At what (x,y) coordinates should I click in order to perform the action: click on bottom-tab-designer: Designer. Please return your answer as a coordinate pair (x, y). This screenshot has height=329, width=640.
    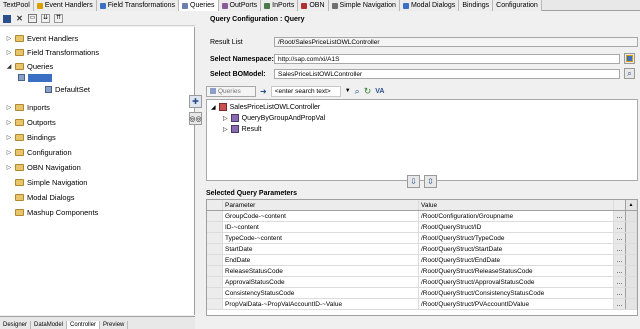
    Looking at the image, I should click on (16, 325).